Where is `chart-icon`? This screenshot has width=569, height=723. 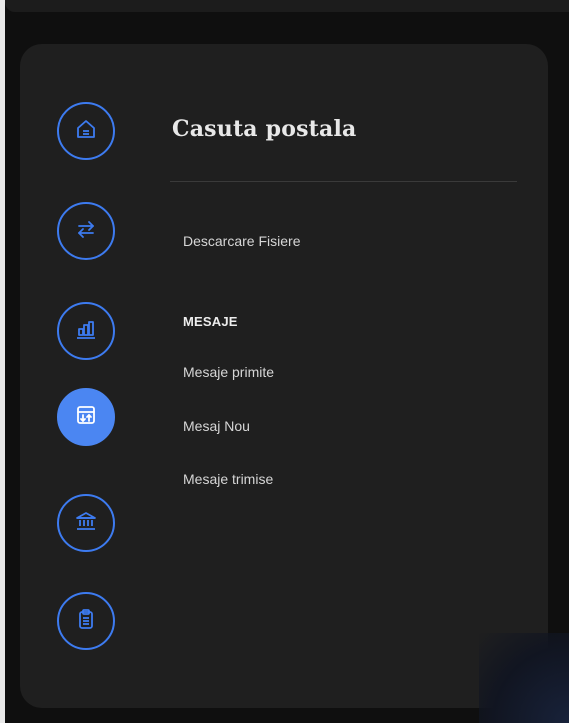
chart-icon is located at coordinates (86, 331).